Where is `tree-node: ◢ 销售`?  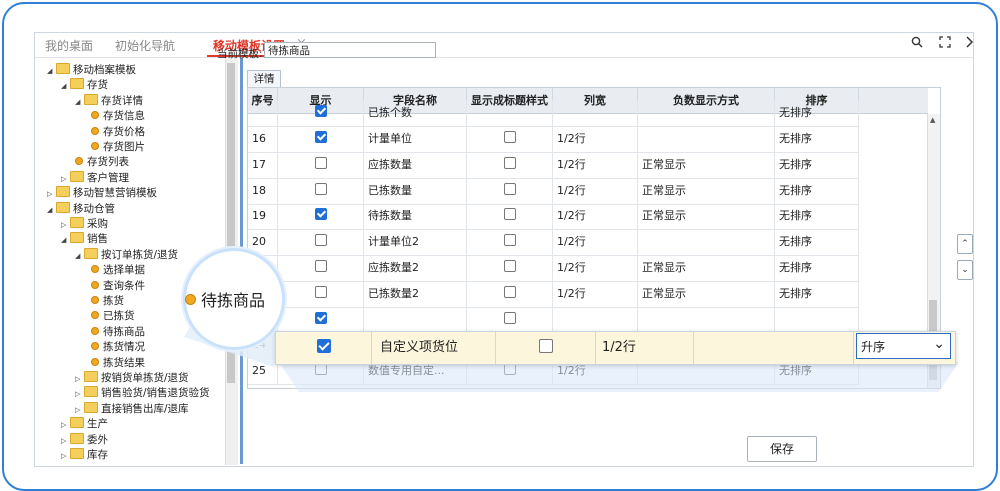
tree-node: ◢ 销售 is located at coordinates (84, 239).